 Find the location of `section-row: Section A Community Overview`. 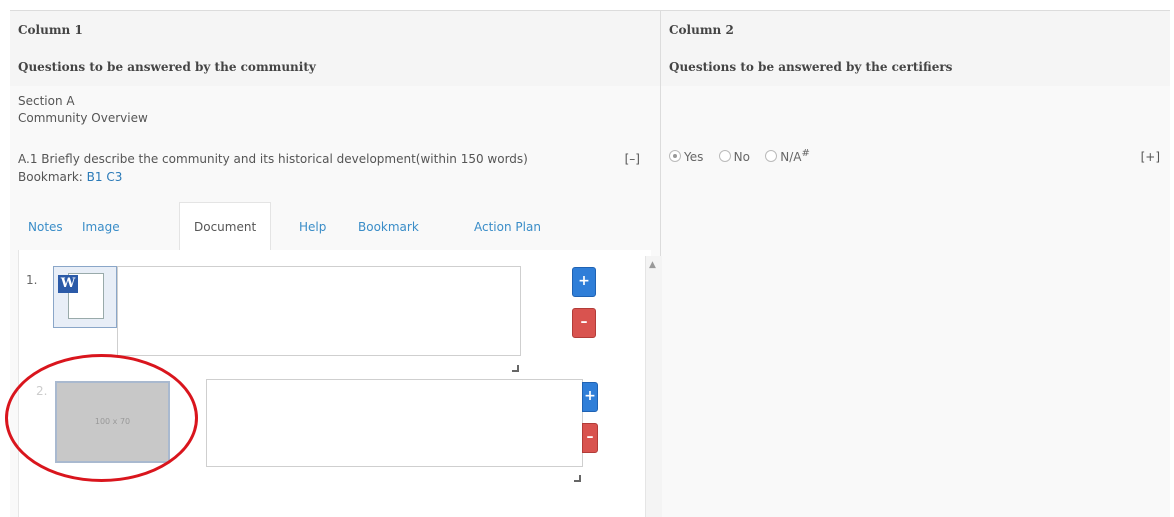

section-row: Section A Community Overview is located at coordinates (590, 112).